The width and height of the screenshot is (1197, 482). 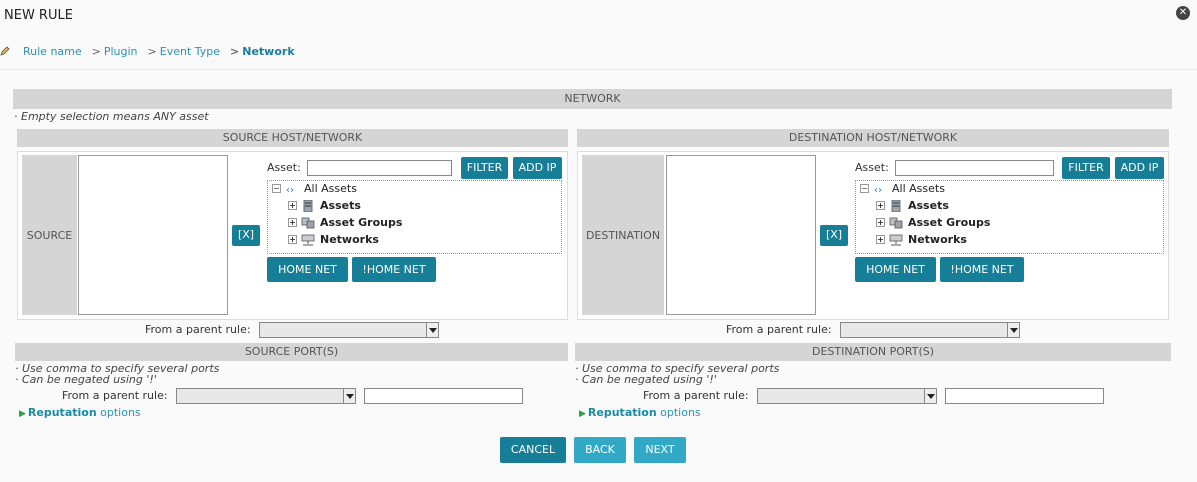 I want to click on source-port-heading: SOURCE PORT(S), so click(x=291, y=352).